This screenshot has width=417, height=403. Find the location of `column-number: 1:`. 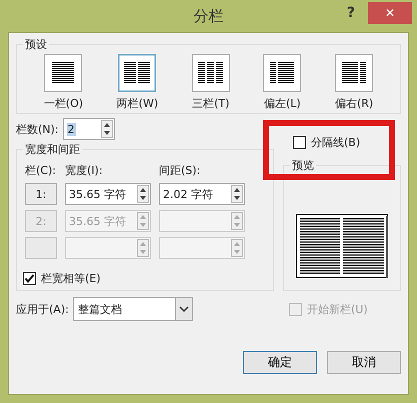

column-number: 1: is located at coordinates (41, 194).